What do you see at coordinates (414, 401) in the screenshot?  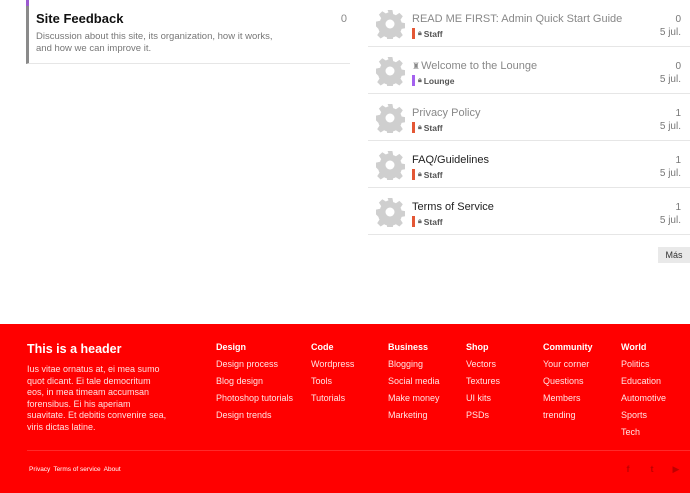 I see `footer-link: Make money` at bounding box center [414, 401].